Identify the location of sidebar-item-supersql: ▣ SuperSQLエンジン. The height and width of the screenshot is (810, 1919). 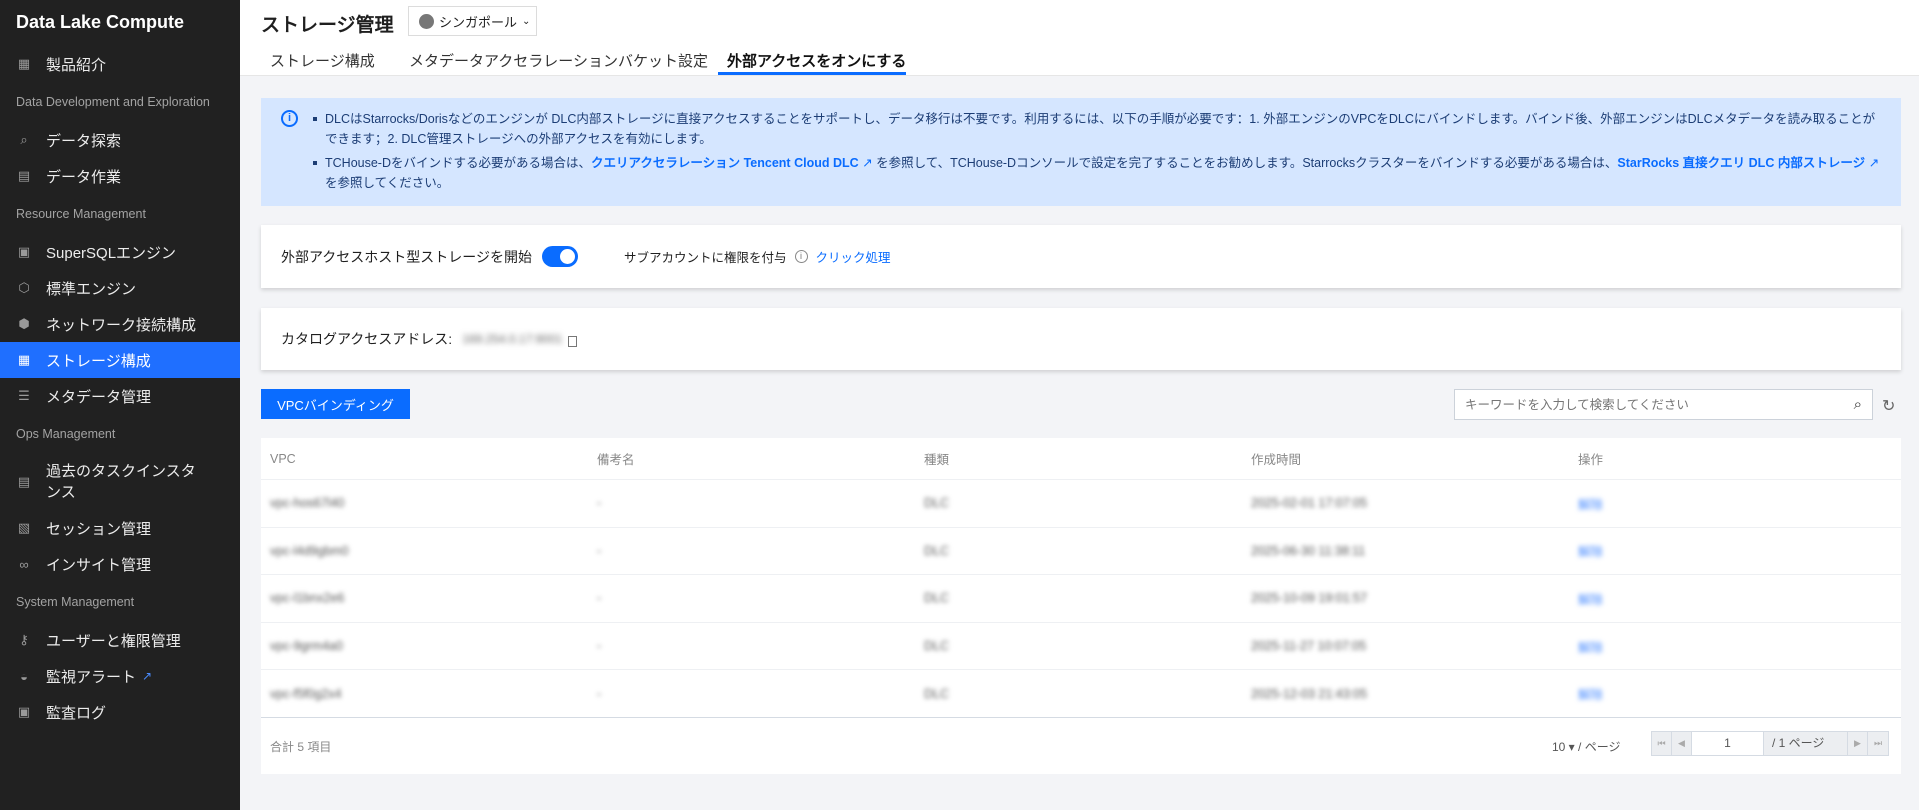
(120, 252).